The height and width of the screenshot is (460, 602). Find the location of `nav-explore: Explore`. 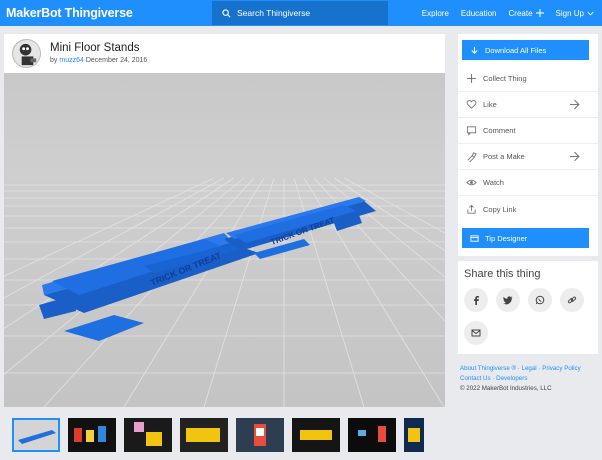

nav-explore: Explore is located at coordinates (435, 13).